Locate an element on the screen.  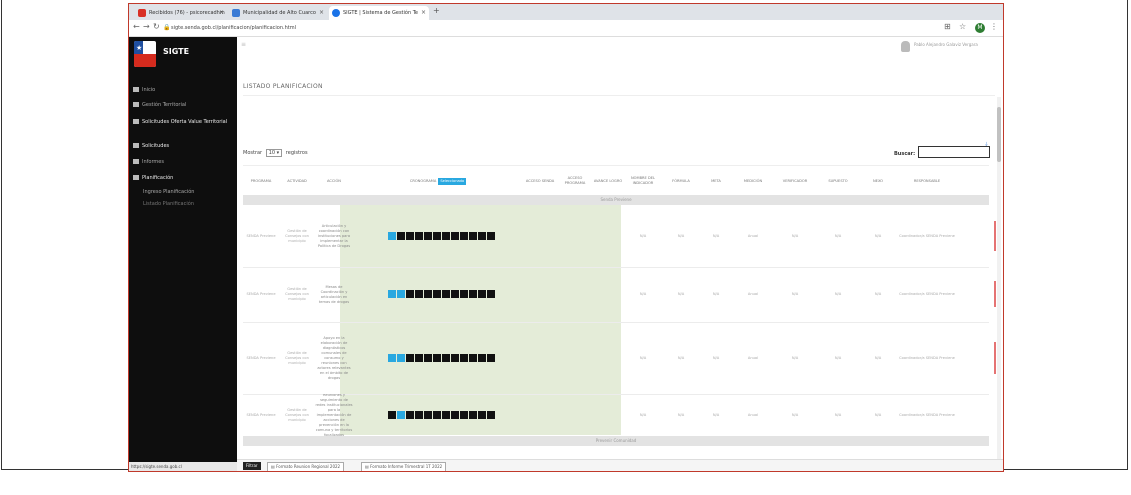
column-header: MEDICIÓN is located at coordinates (753, 181).